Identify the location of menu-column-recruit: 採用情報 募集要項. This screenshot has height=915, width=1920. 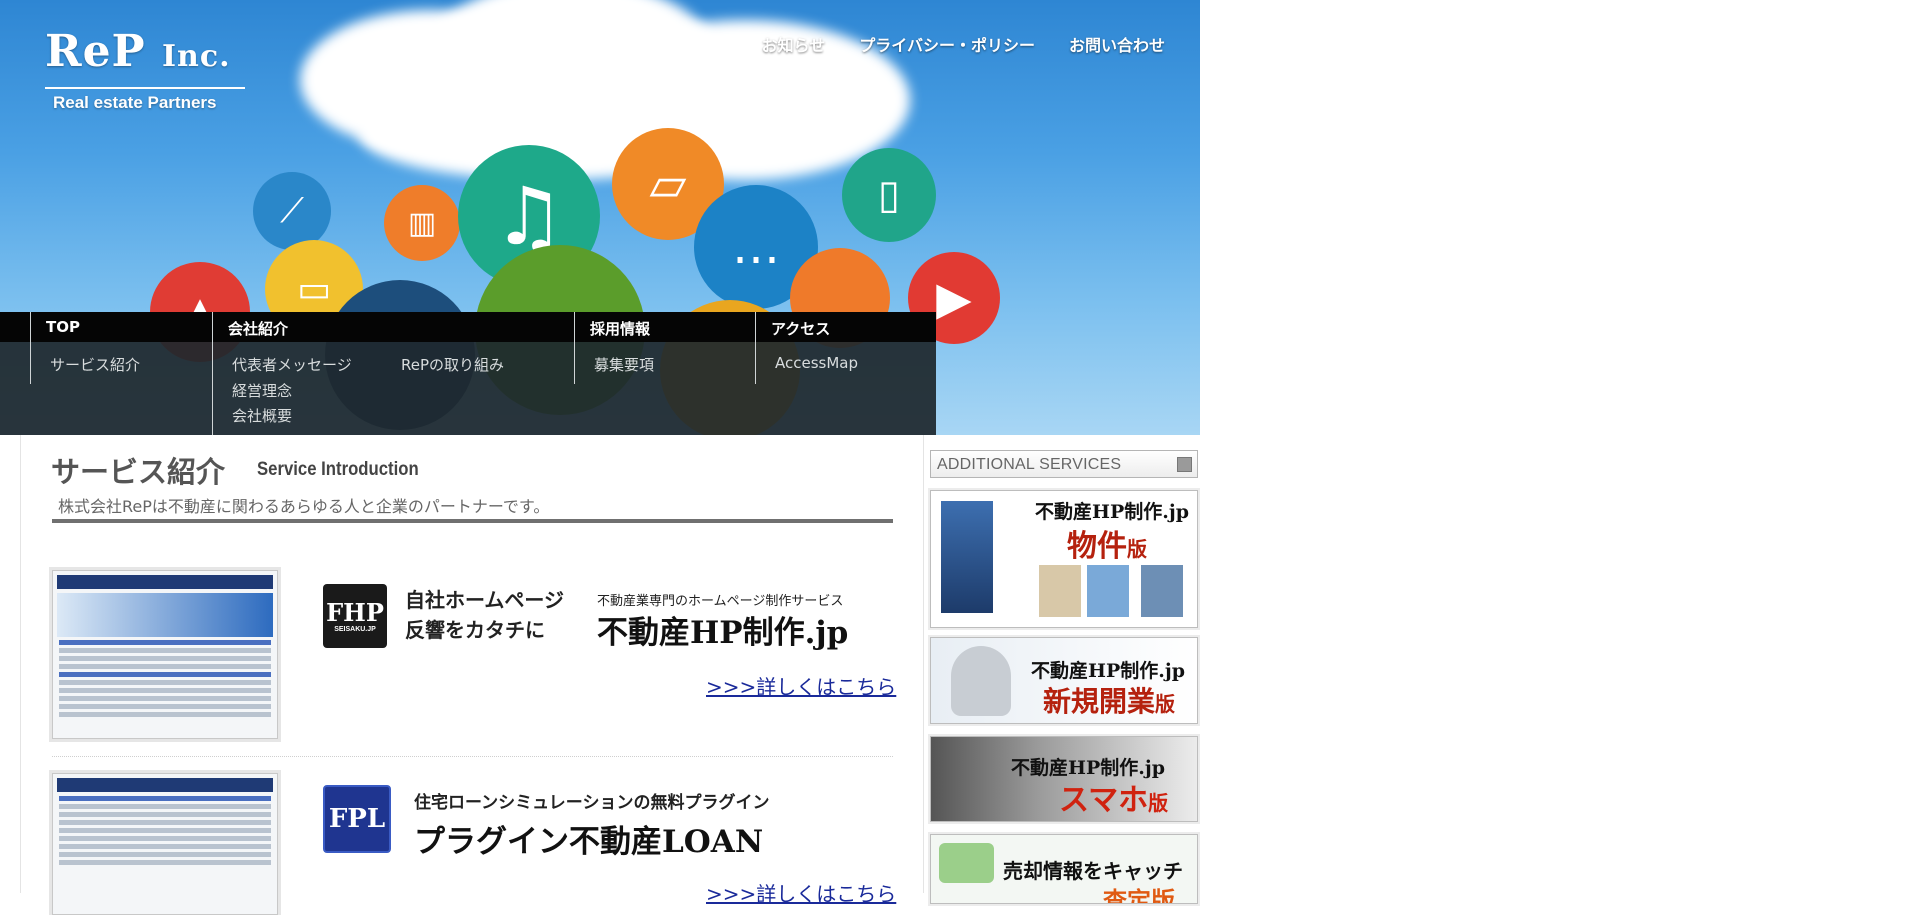
(664, 373).